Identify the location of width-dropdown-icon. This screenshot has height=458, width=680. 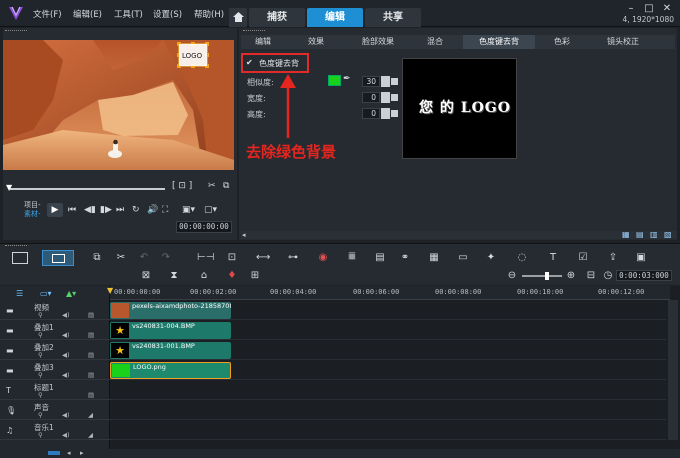
(394, 97).